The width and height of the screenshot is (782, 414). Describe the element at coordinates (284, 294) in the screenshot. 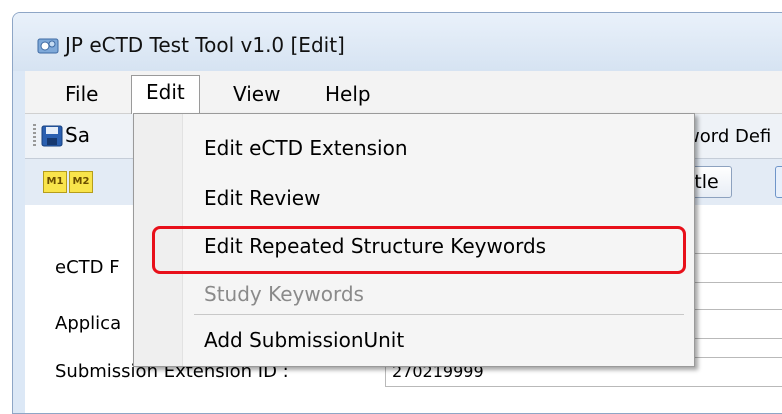

I see `menu-item-study-keywords: Study Keywords` at that location.